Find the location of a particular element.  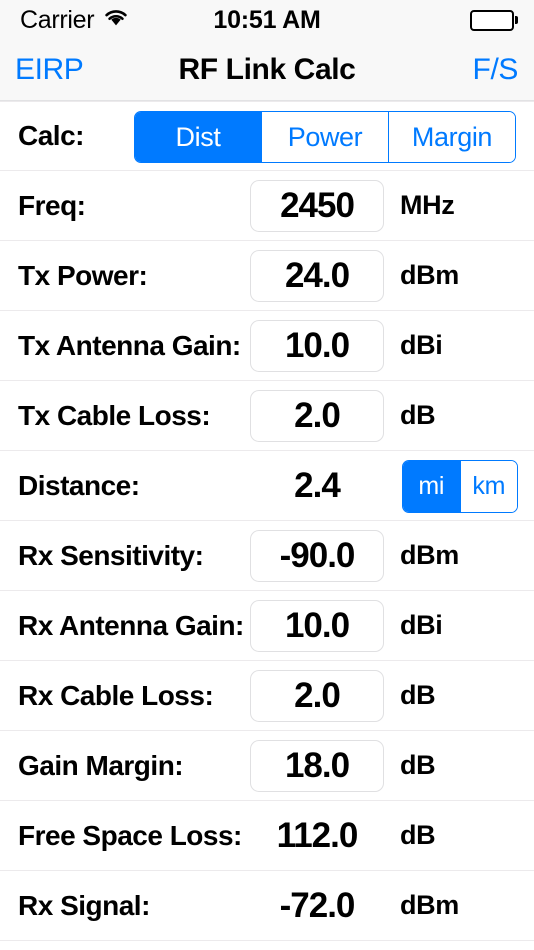

distance-value: 2.4 is located at coordinates (317, 485).